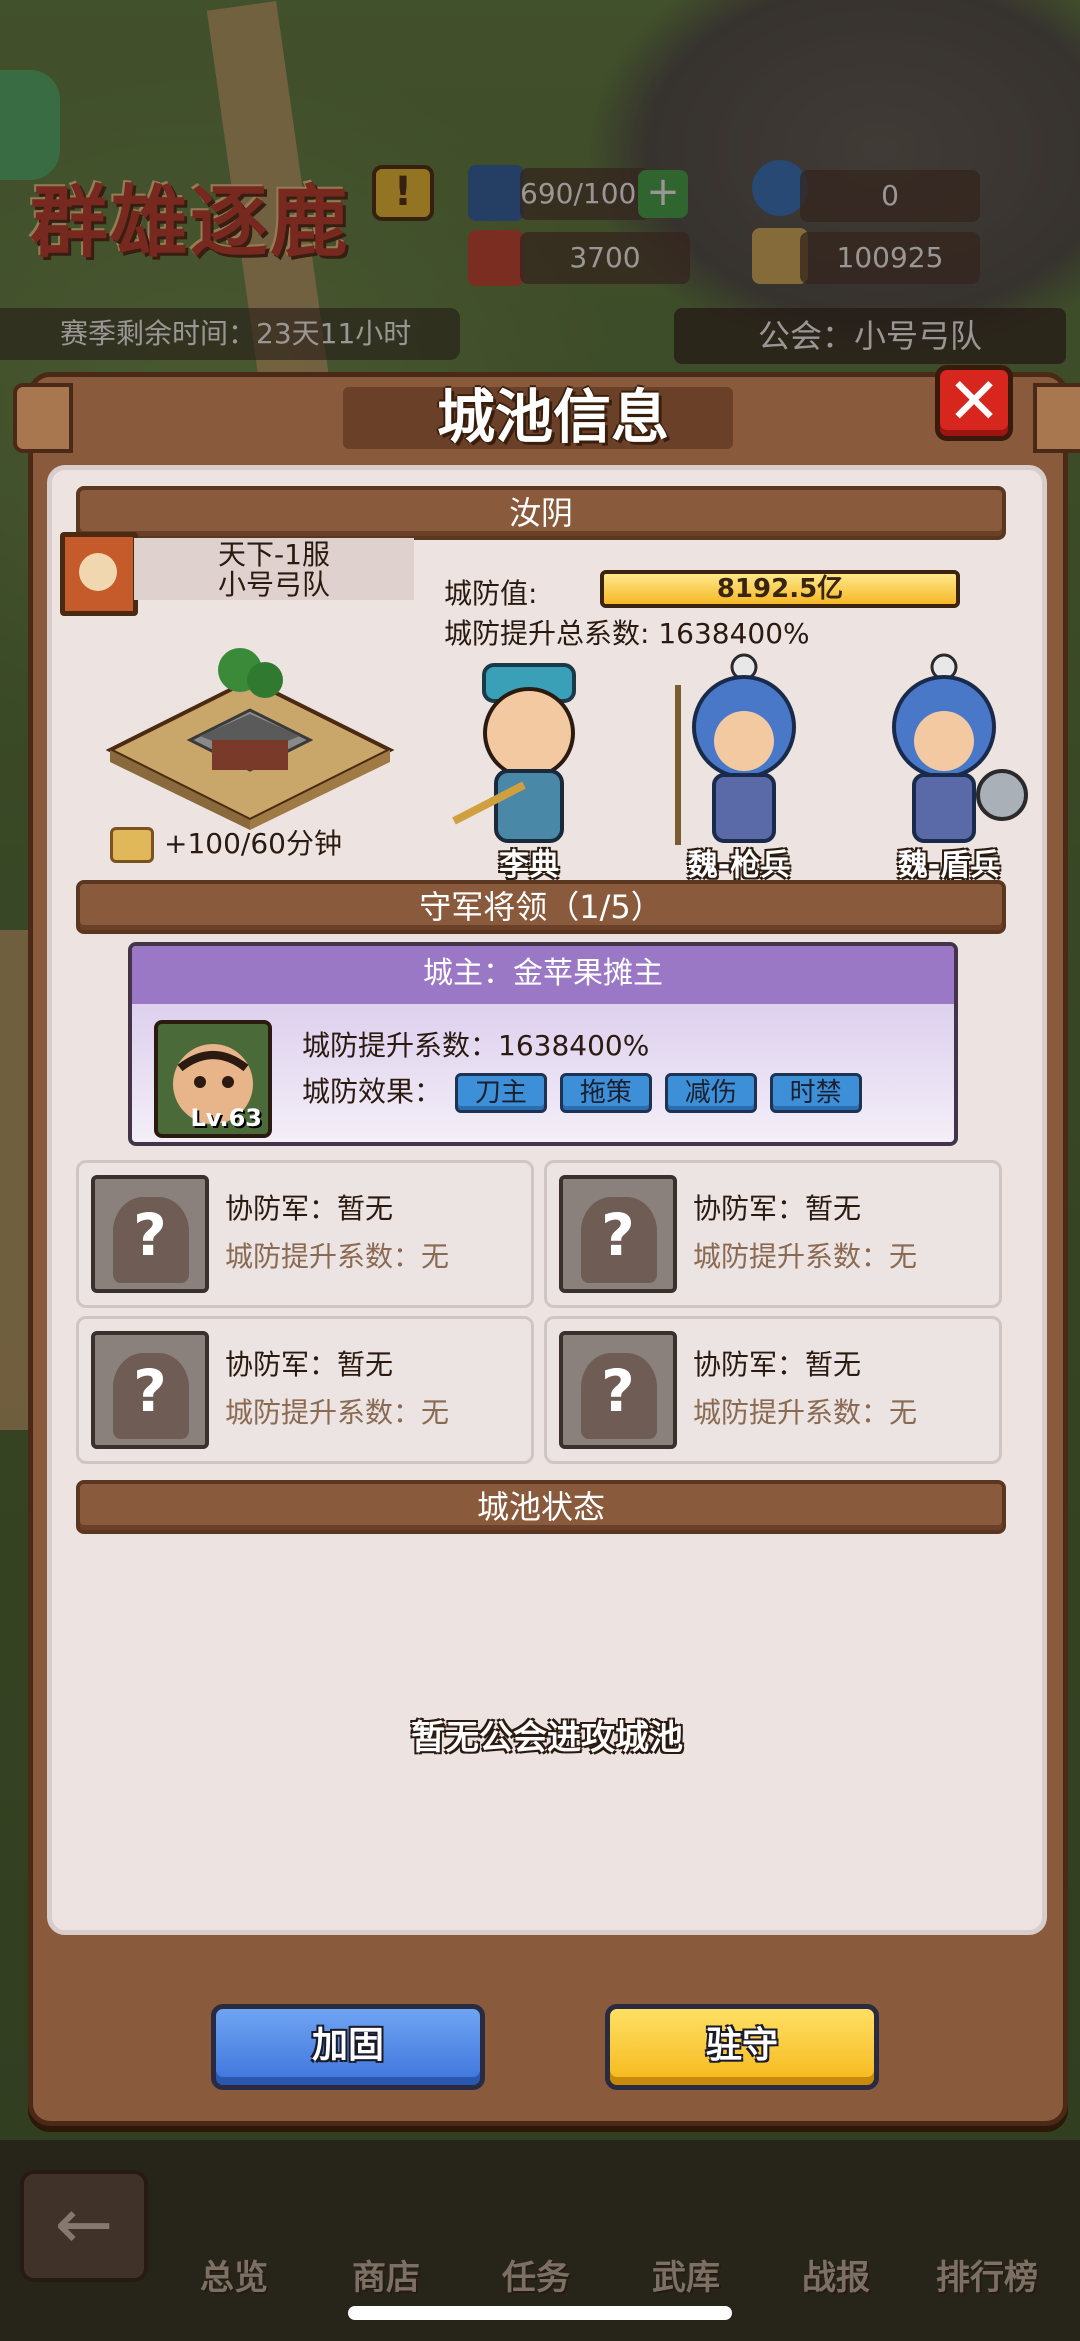  I want to click on home-indicator, so click(540, 2313).